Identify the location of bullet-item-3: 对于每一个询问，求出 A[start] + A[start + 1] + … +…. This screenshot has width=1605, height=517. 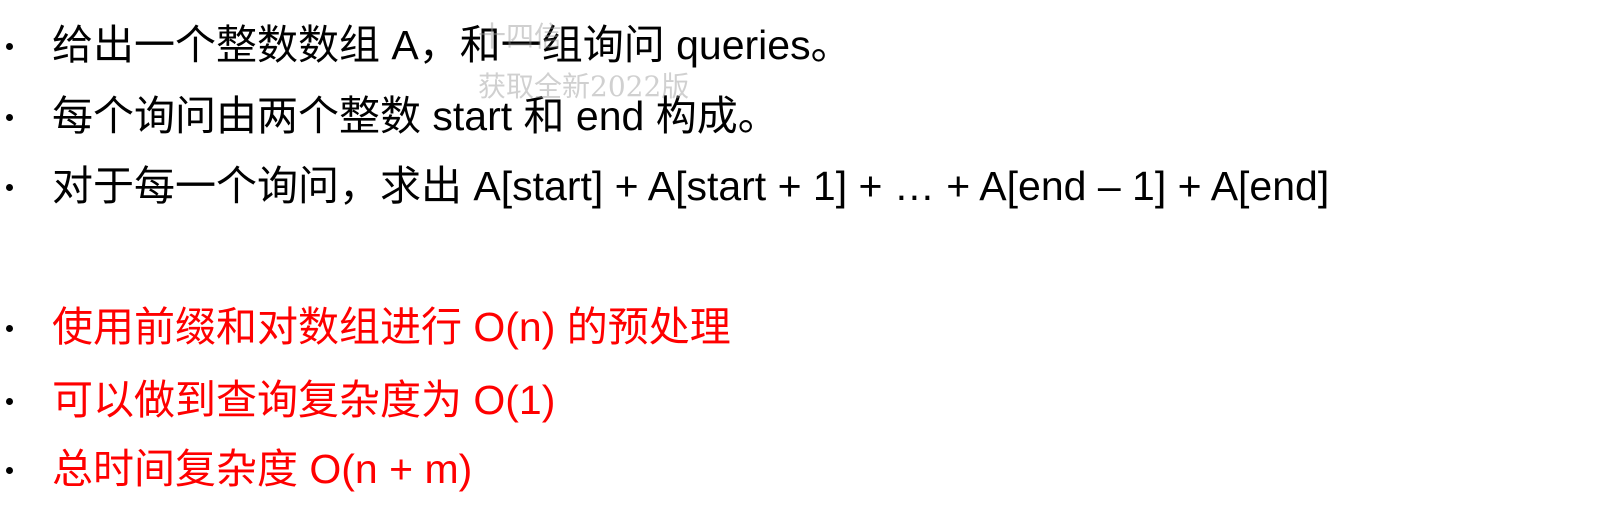
(800, 186).